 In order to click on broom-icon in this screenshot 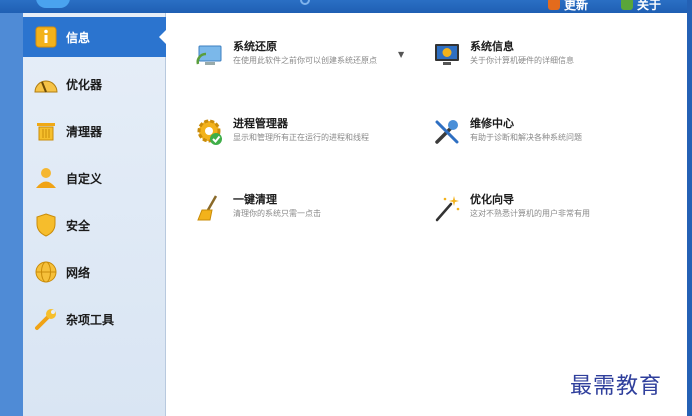, I will do `click(210, 208)`.